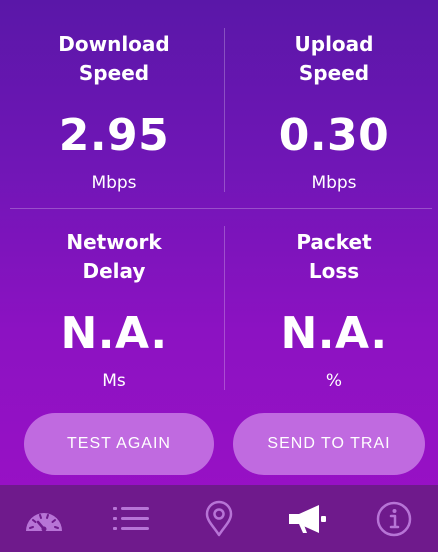 The height and width of the screenshot is (552, 438). I want to click on list-icon, so click(131, 518).